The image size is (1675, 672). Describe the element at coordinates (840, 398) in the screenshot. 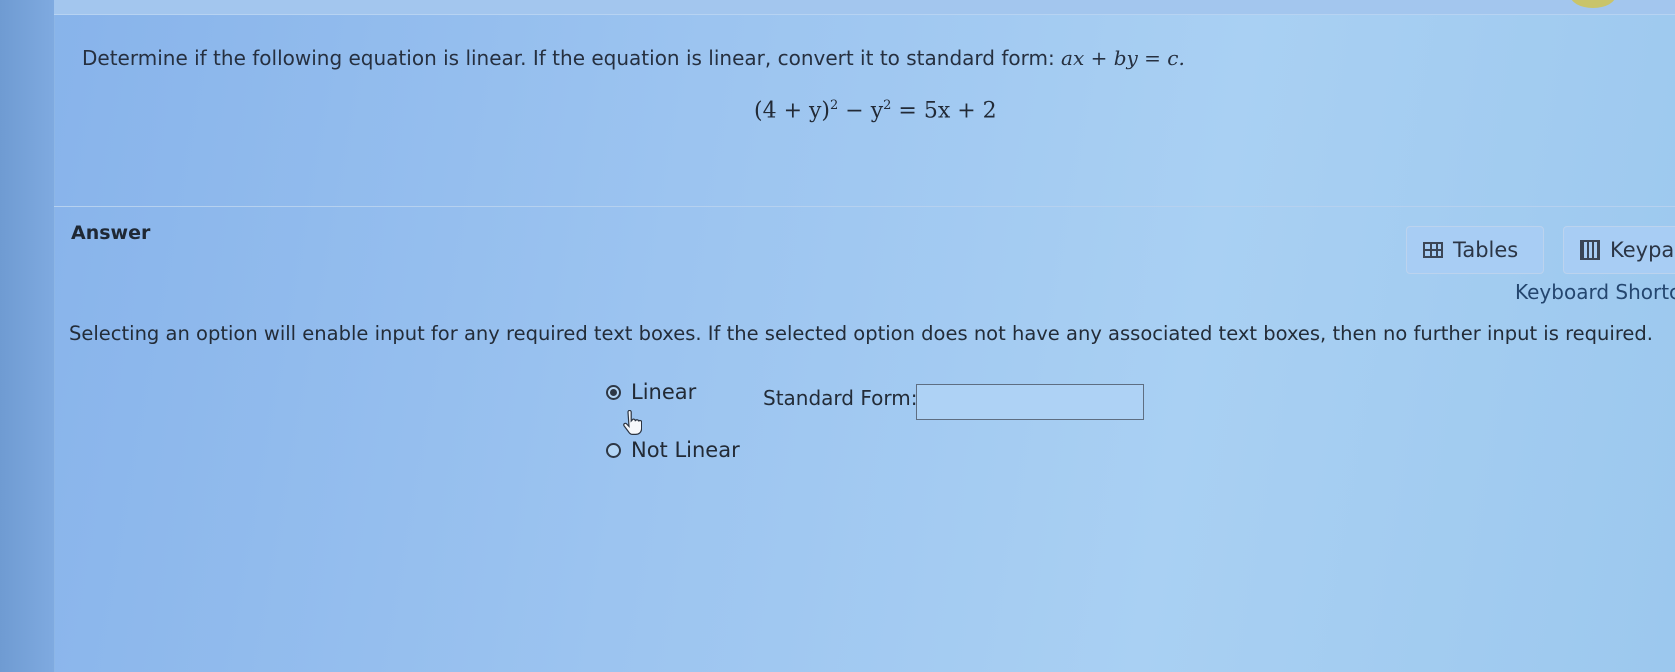

I see `standard-form-label: Standard Form:` at that location.